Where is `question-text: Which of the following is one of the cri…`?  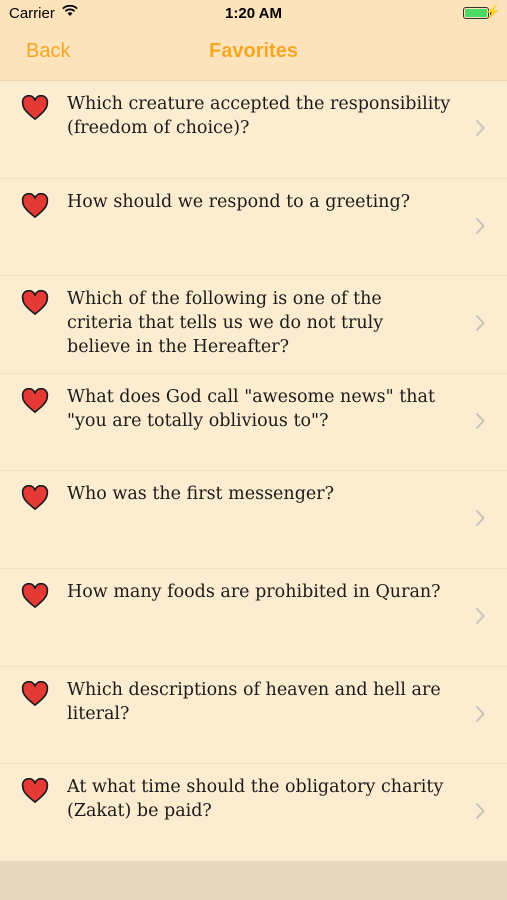 question-text: Which of the following is one of the cri… is located at coordinates (225, 323).